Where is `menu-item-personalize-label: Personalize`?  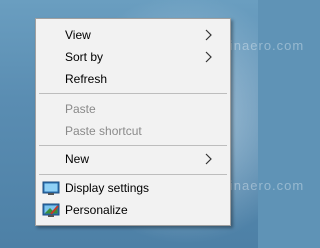
menu-item-personalize-label: Personalize is located at coordinates (96, 210).